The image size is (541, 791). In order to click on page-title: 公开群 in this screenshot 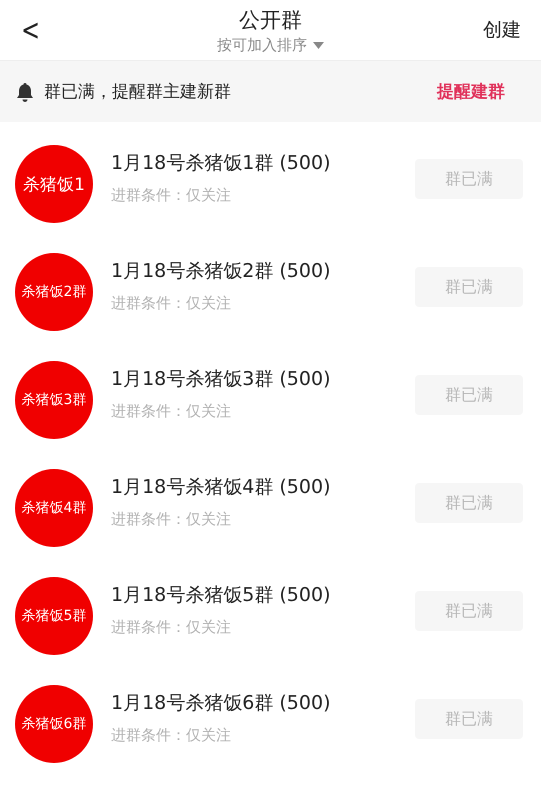, I will do `click(270, 20)`.